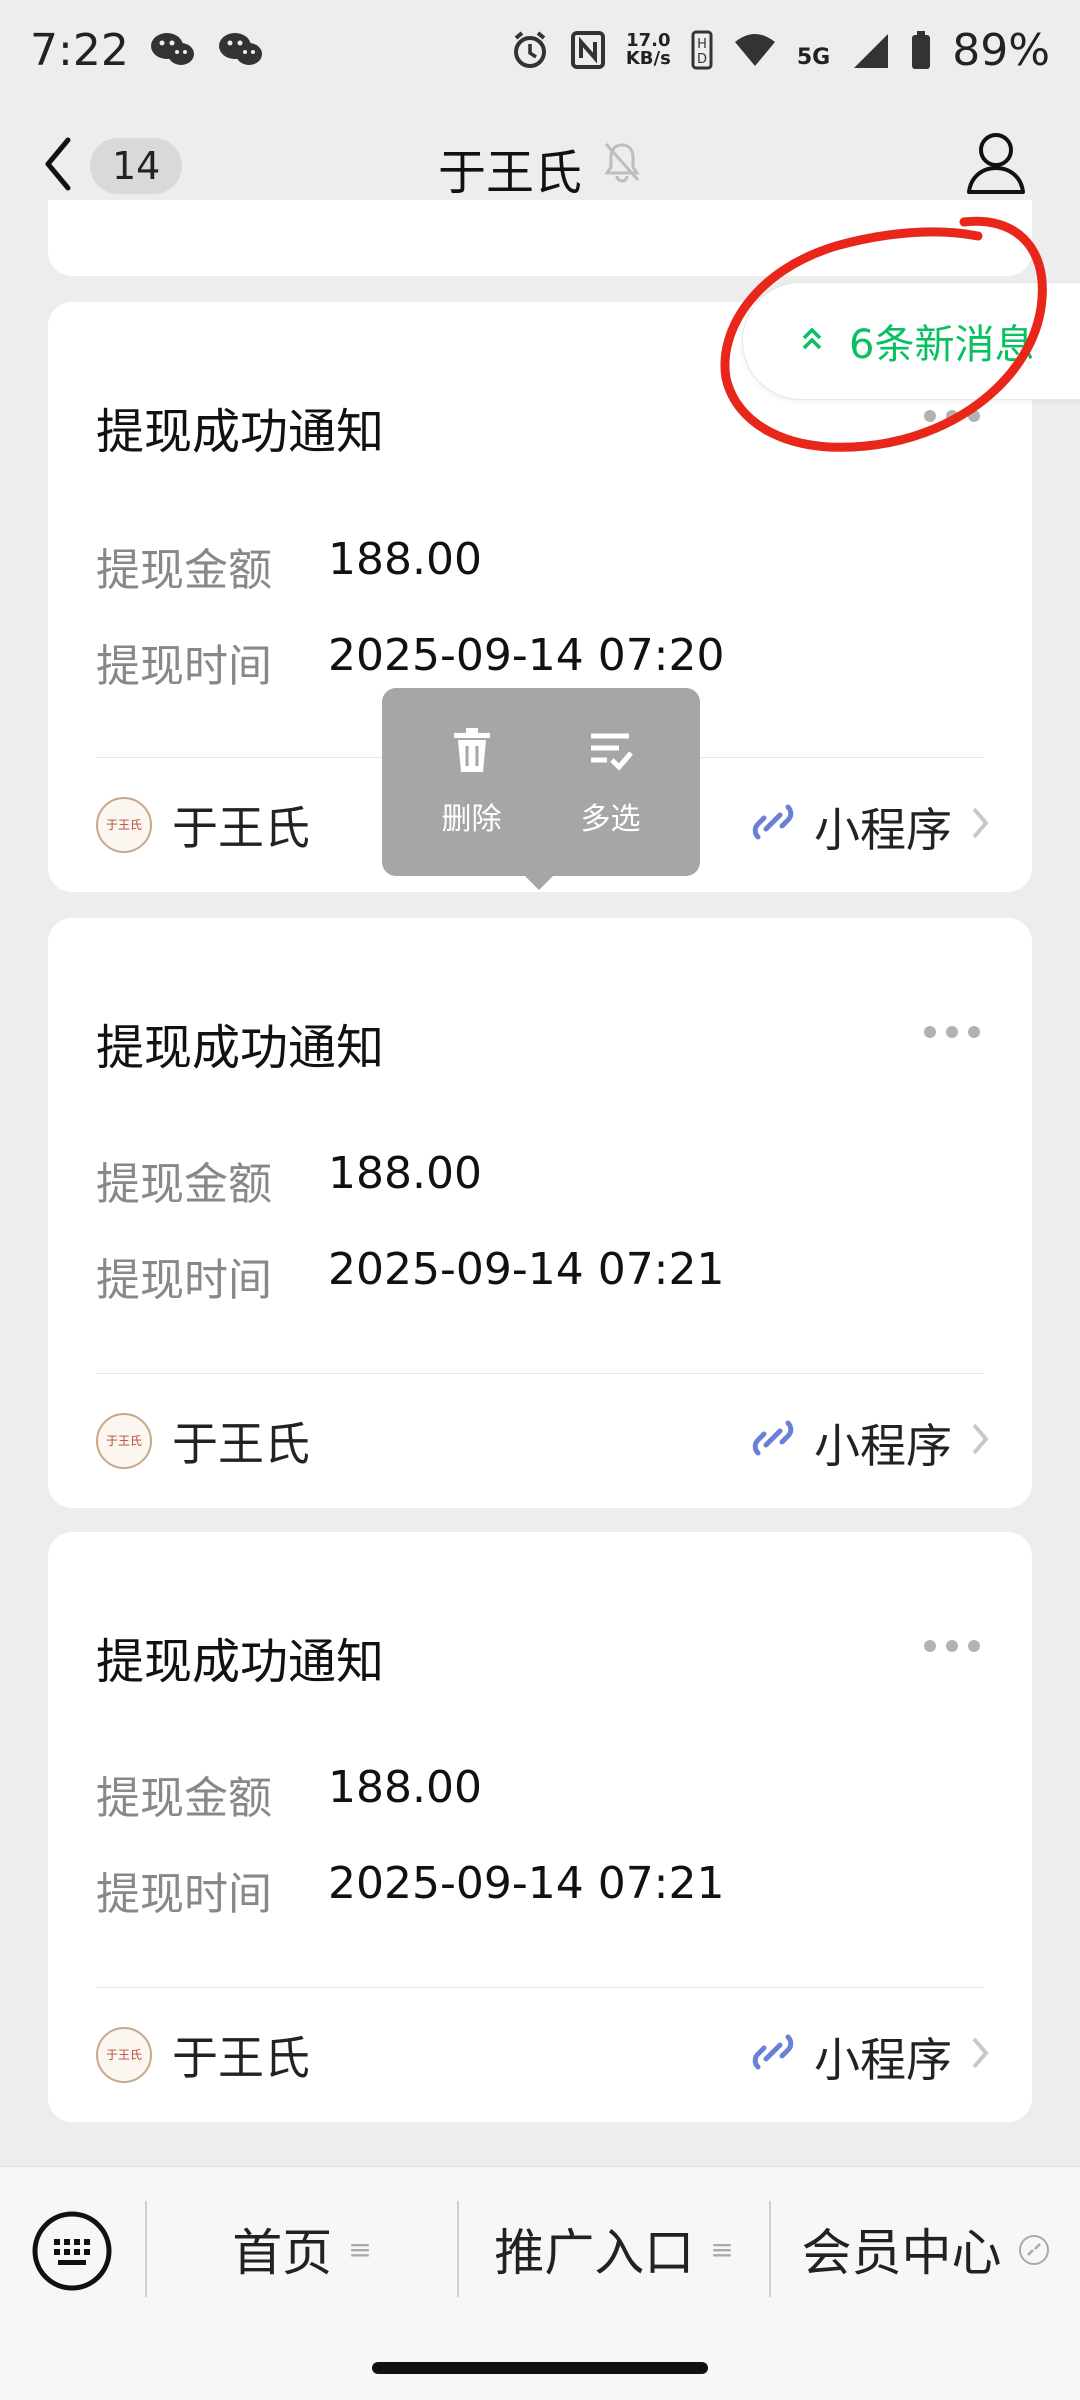 The width and height of the screenshot is (1080, 2400). Describe the element at coordinates (530, 50) in the screenshot. I see `alarm-icon` at that location.